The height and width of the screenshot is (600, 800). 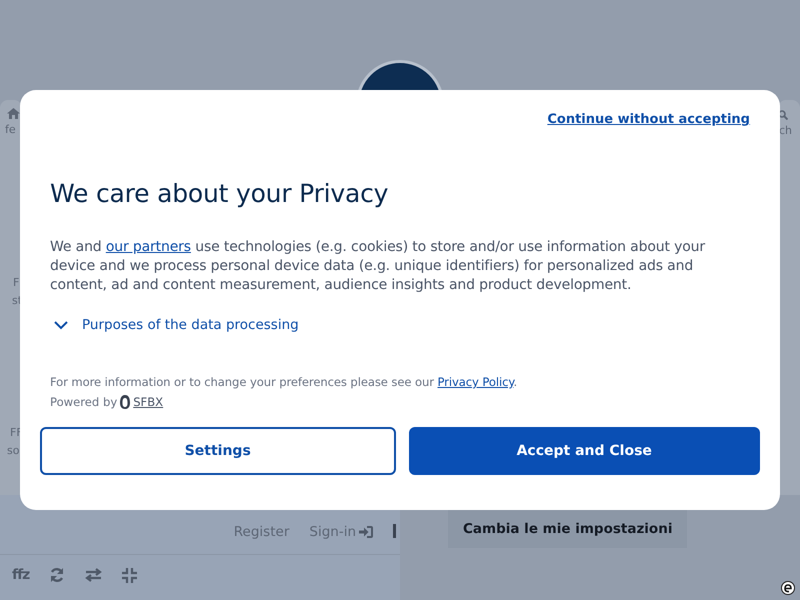 What do you see at coordinates (284, 382) in the screenshot?
I see `privacy-info-text: For more information or to change your preferences please see our Privacy Policy.` at bounding box center [284, 382].